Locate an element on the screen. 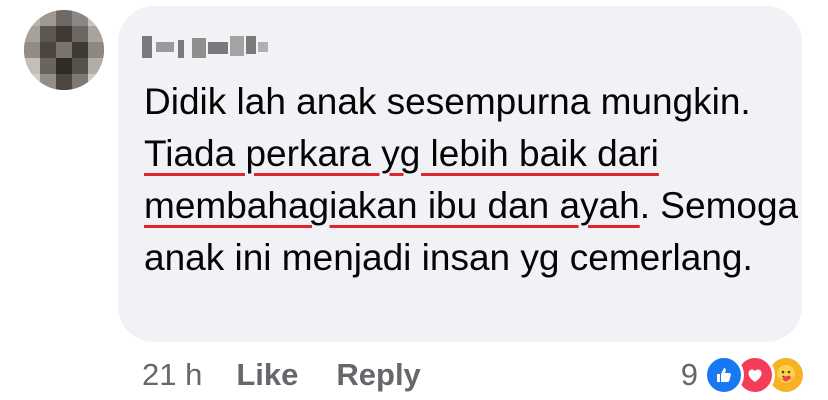 This screenshot has width=828, height=400. reaction-summary: 9 is located at coordinates (743, 375).